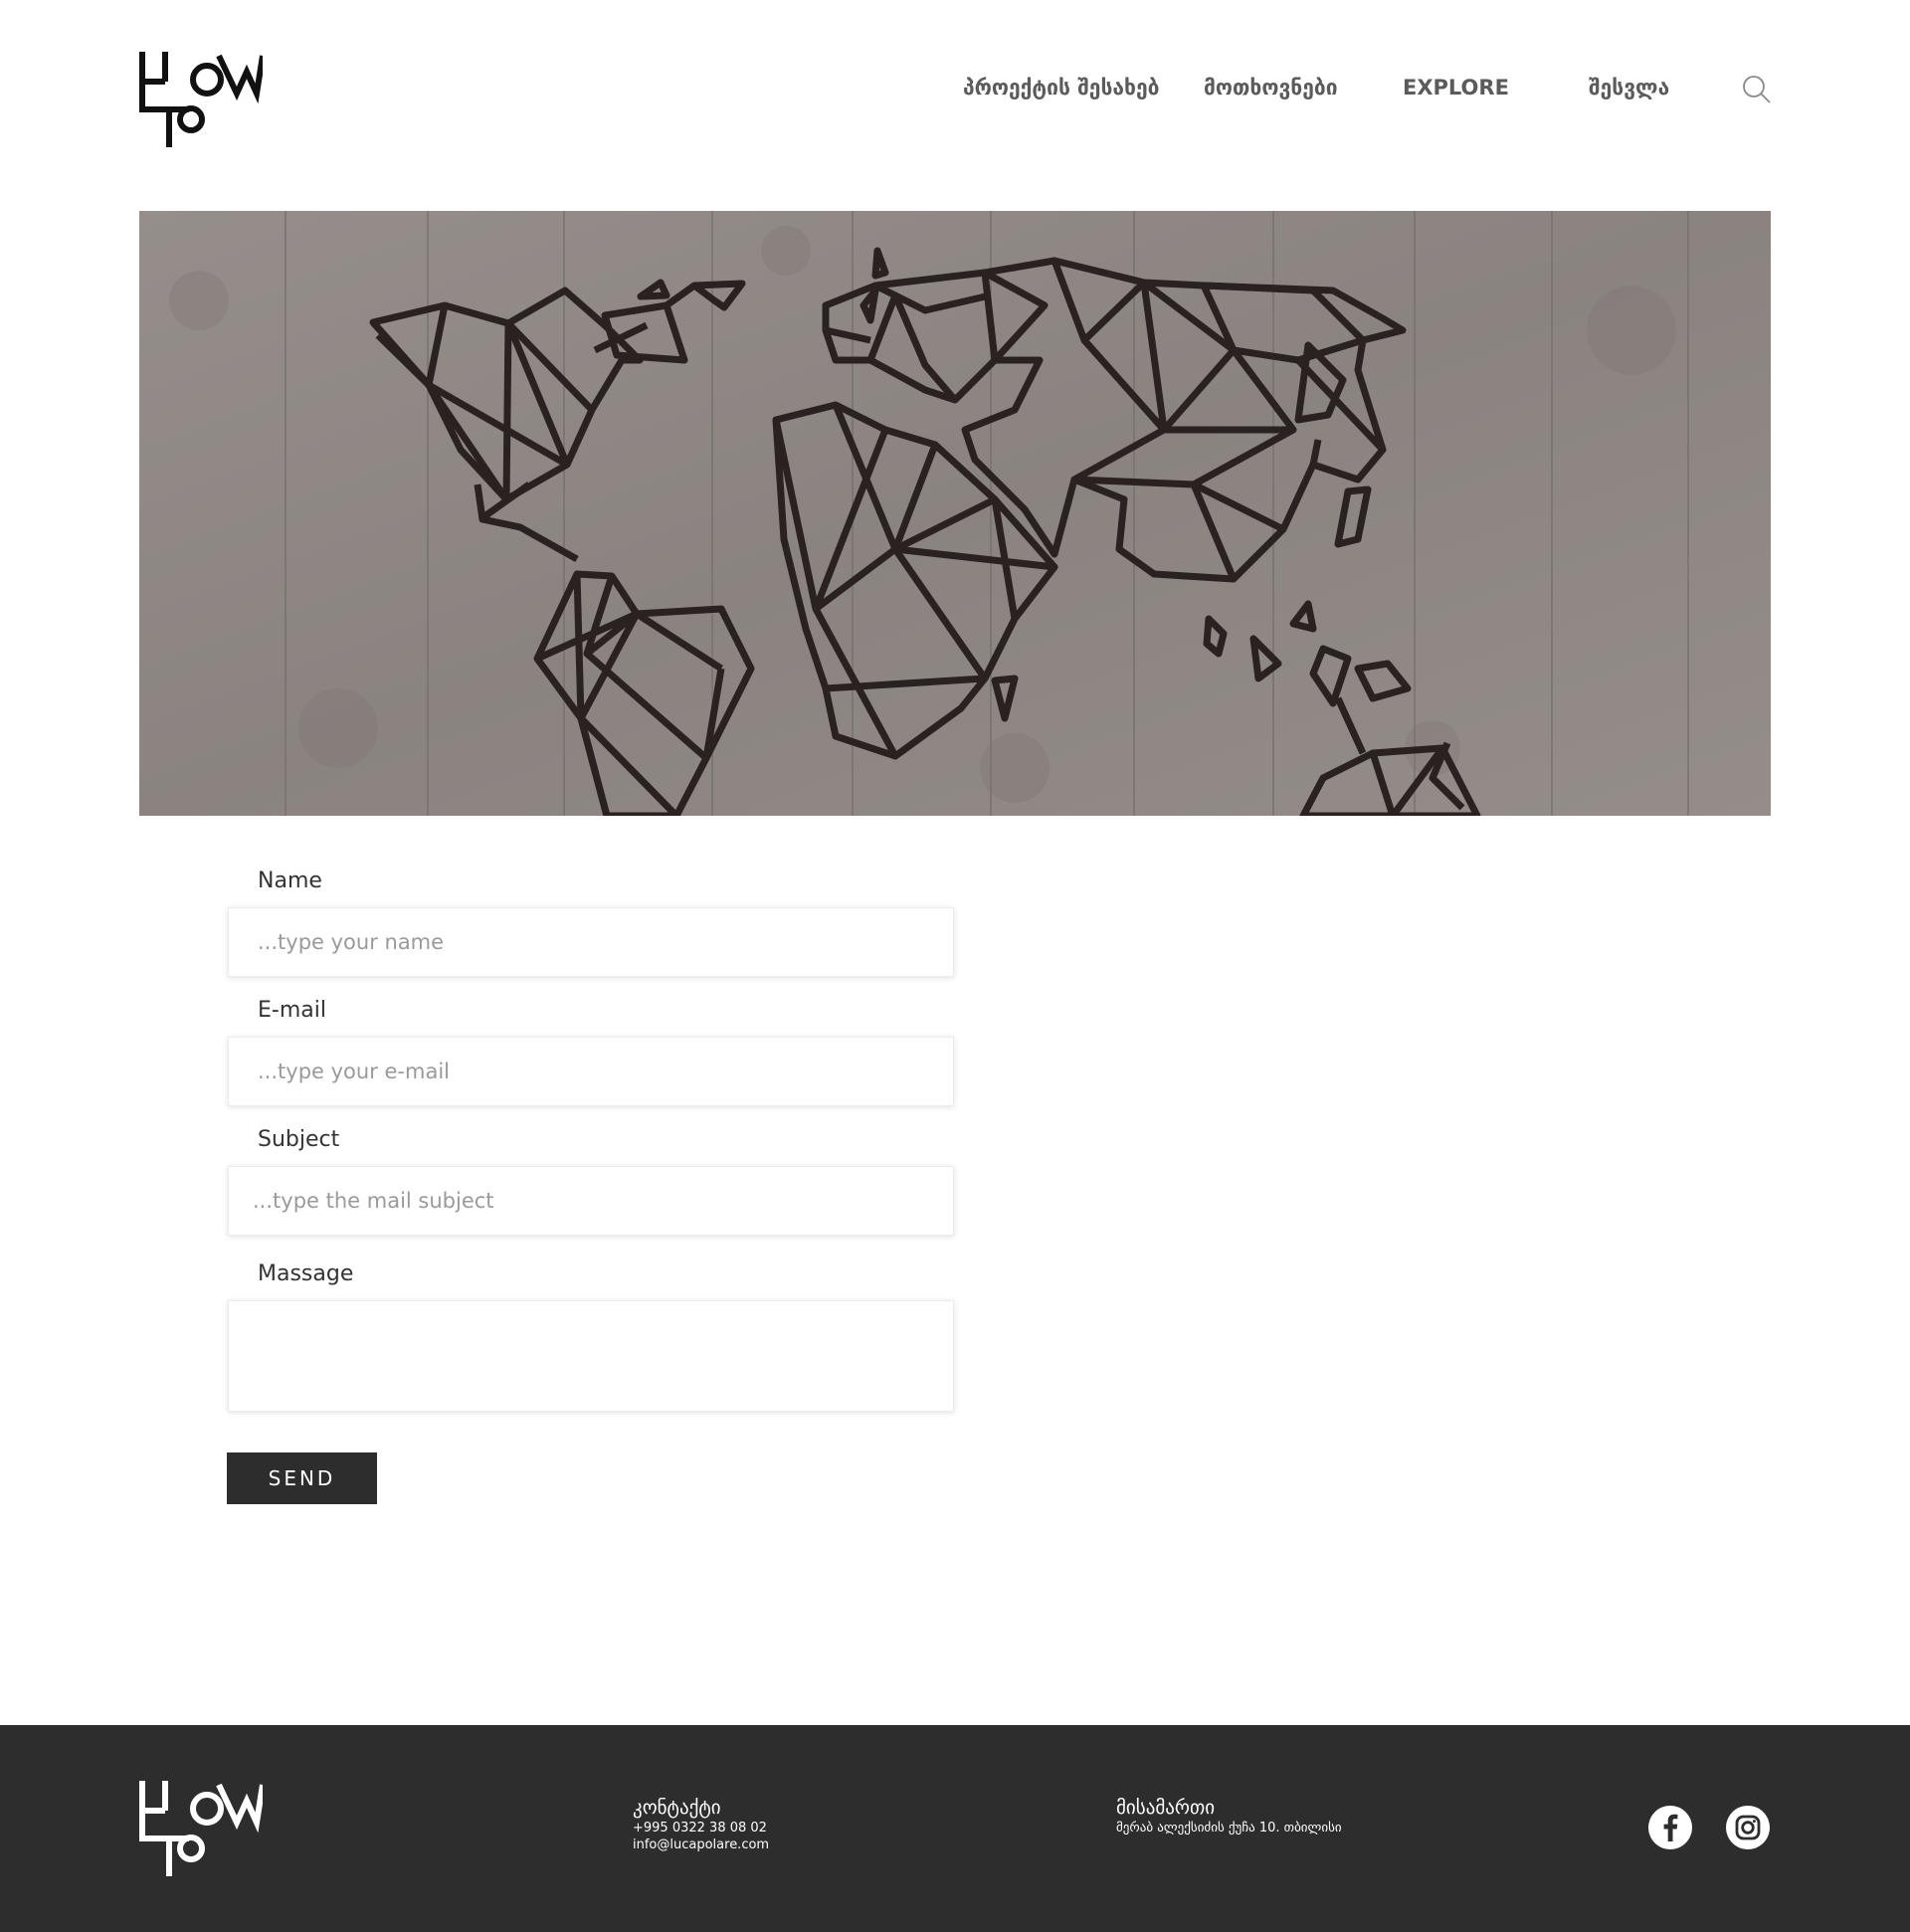 The image size is (1910, 1932). I want to click on how-to-logo-footer, so click(201, 1828).